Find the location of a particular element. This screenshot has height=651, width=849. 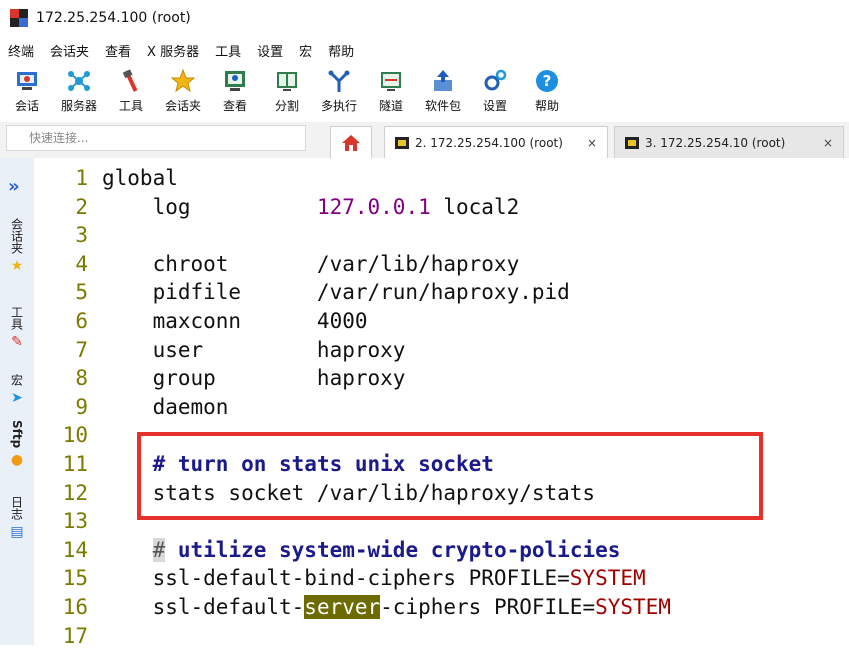

line-number: 17 is located at coordinates (75, 635).